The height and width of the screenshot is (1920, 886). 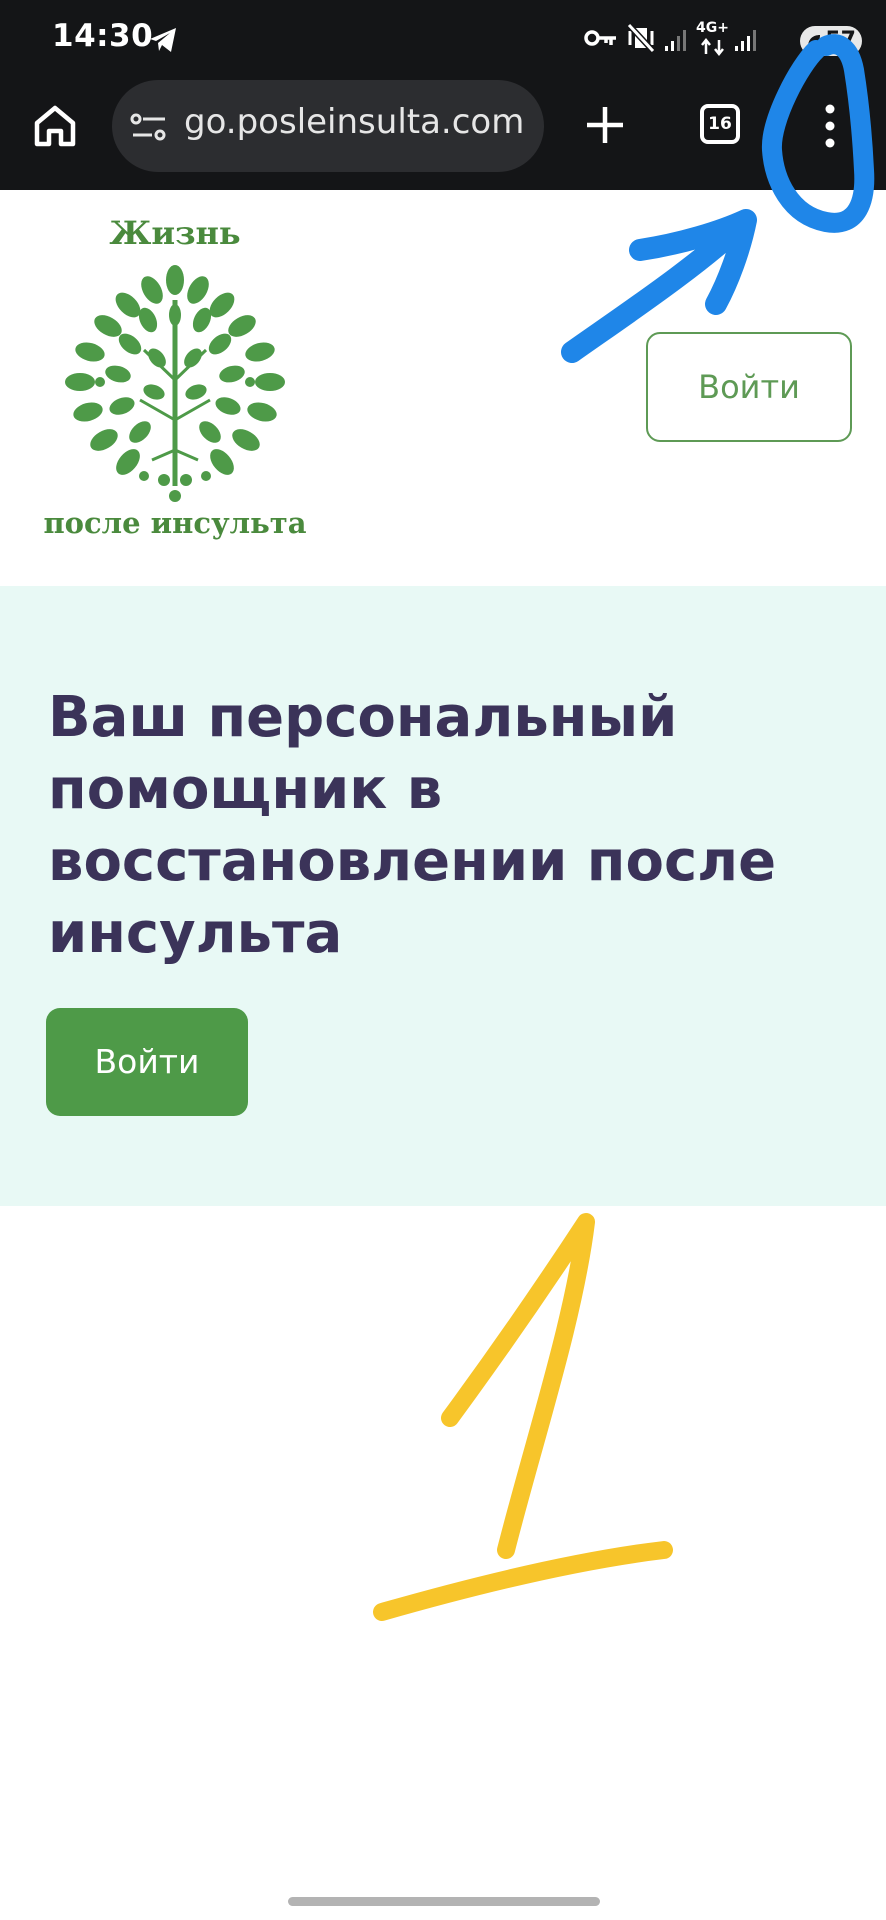 I want to click on new-tab-plus-icon, so click(x=605, y=125).